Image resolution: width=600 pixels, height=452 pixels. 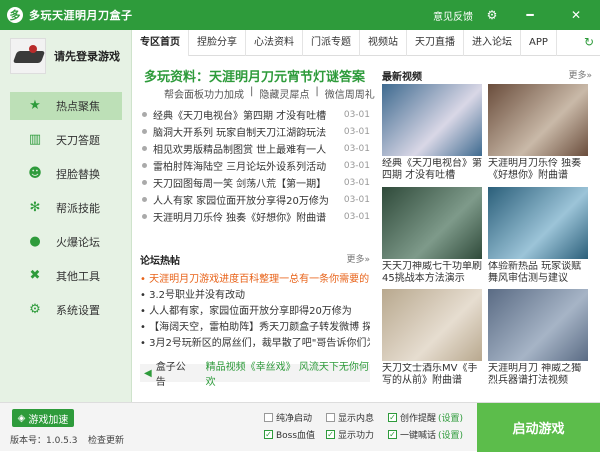 I want to click on video-title: 天天刀神威七千功单刷45挑战本方法演示, so click(x=432, y=274).